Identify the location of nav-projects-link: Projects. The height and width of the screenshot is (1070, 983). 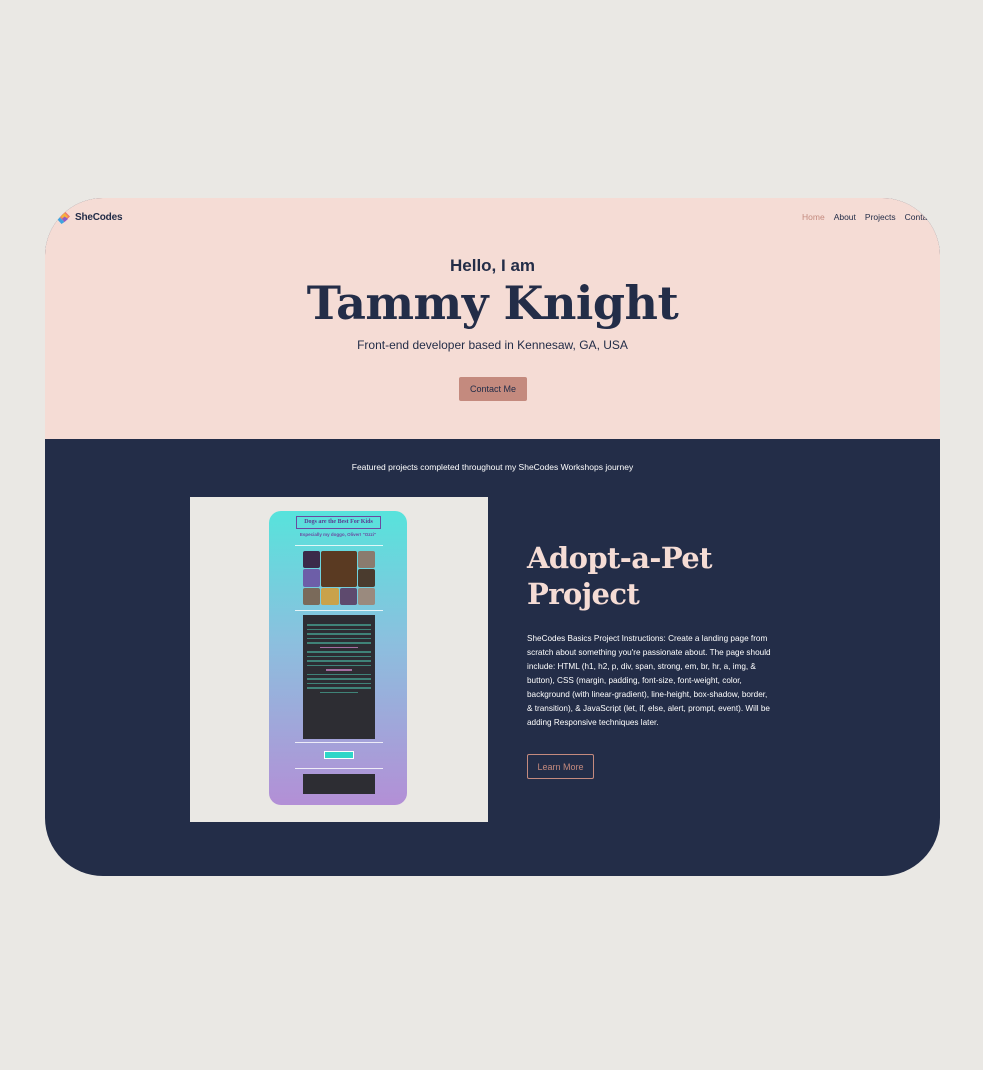
(880, 217).